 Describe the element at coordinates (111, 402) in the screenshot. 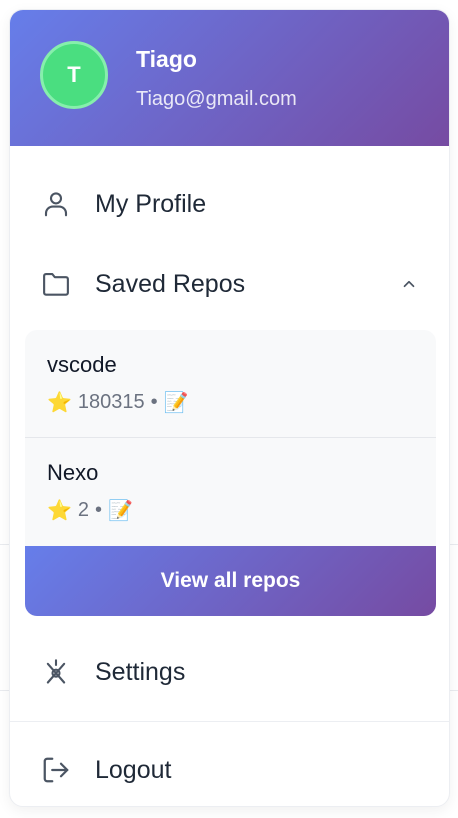

I see `repo-star-count: 180315` at that location.